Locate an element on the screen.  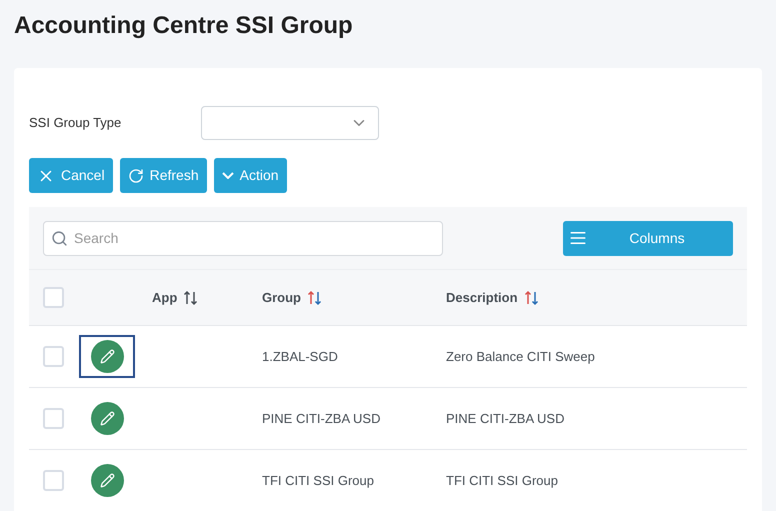
table-cell-text: Zero Balance CITI Sweep is located at coordinates (520, 357).